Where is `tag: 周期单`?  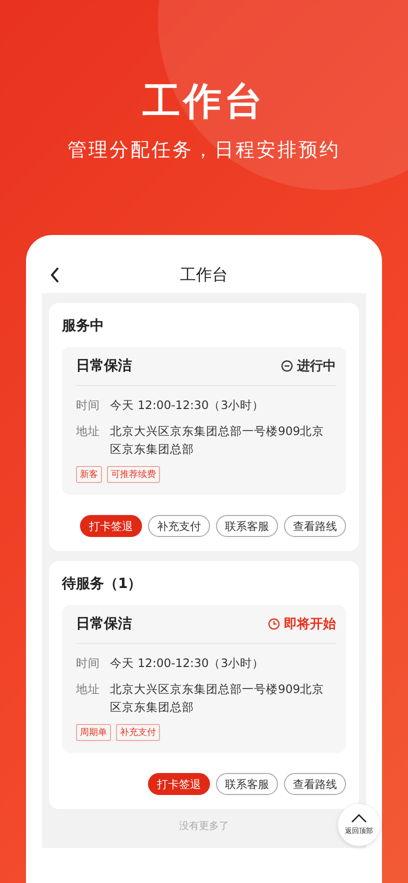 tag: 周期单 is located at coordinates (93, 732).